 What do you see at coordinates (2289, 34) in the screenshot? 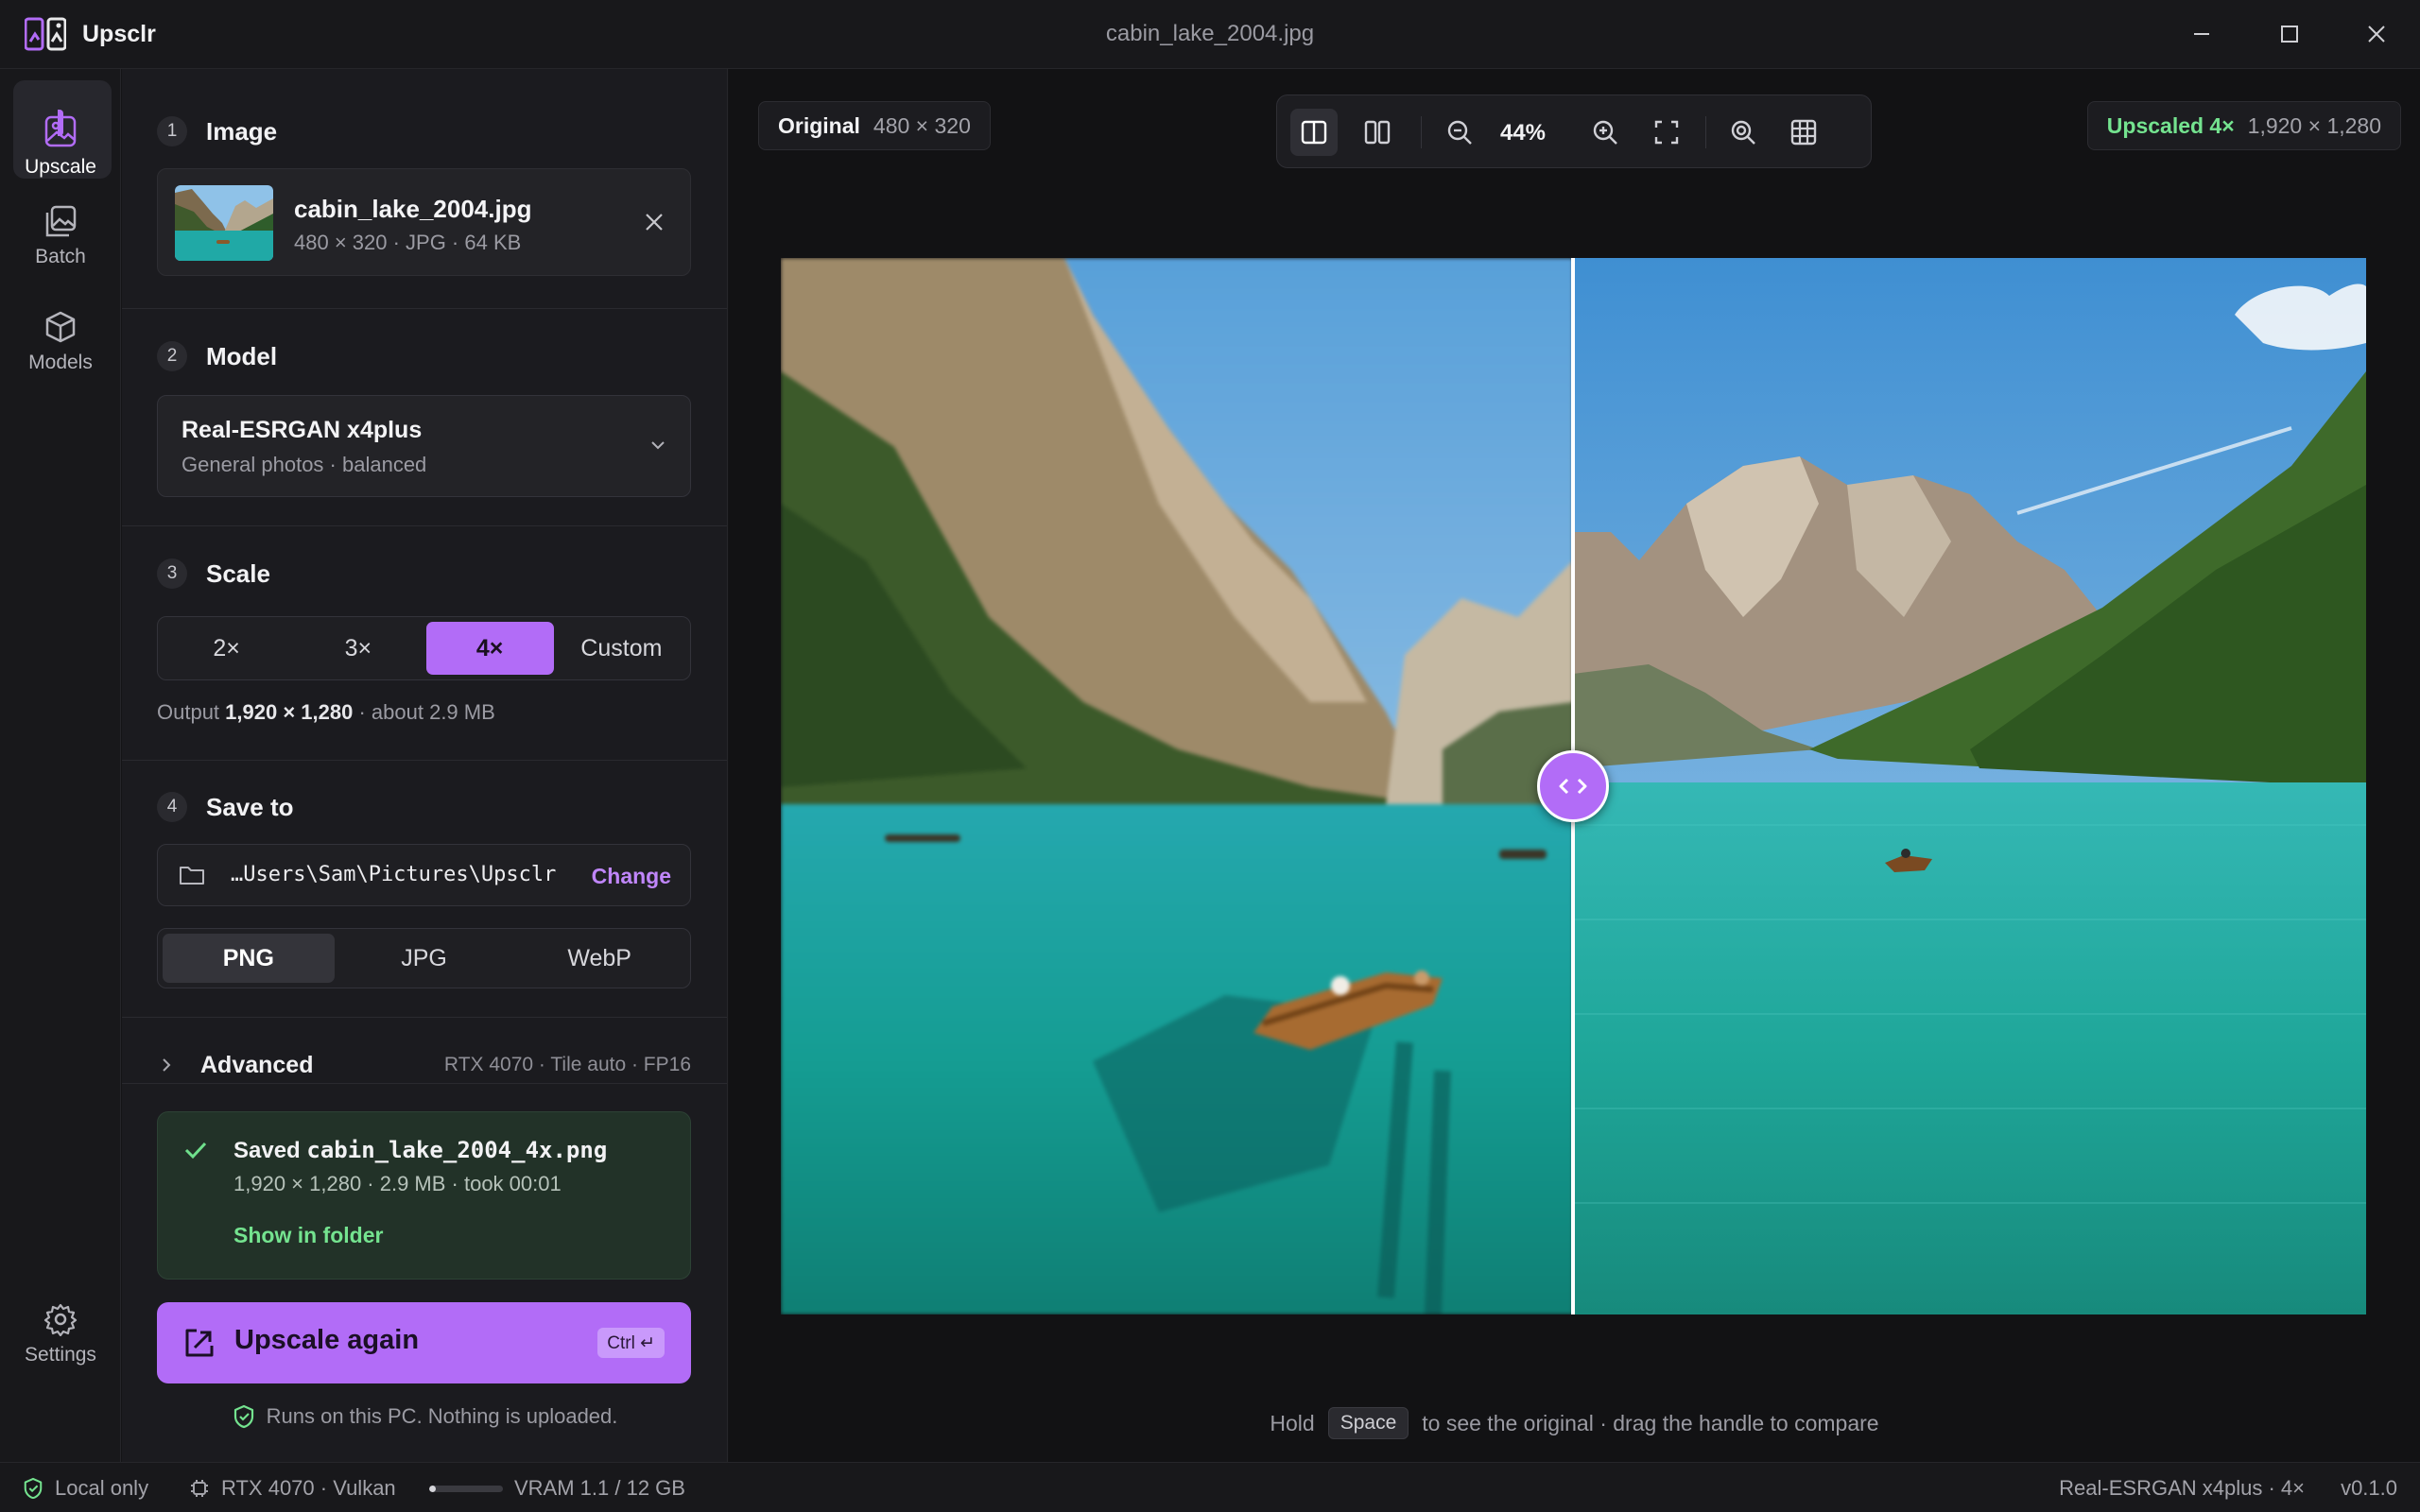
I see `maximize-button` at bounding box center [2289, 34].